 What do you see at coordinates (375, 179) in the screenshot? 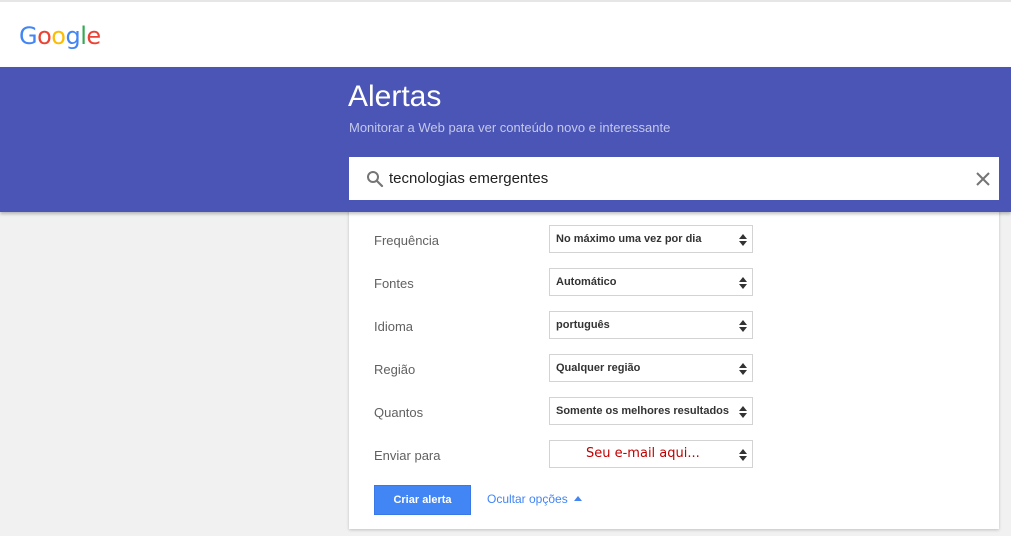
I see `search-icon` at bounding box center [375, 179].